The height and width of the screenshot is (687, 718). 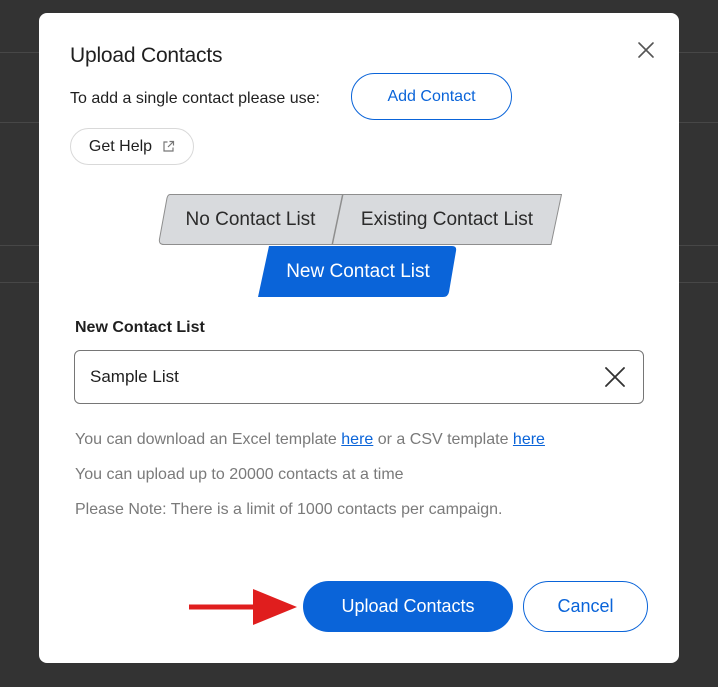 What do you see at coordinates (120, 146) in the screenshot?
I see `get-help-label: Get Help` at bounding box center [120, 146].